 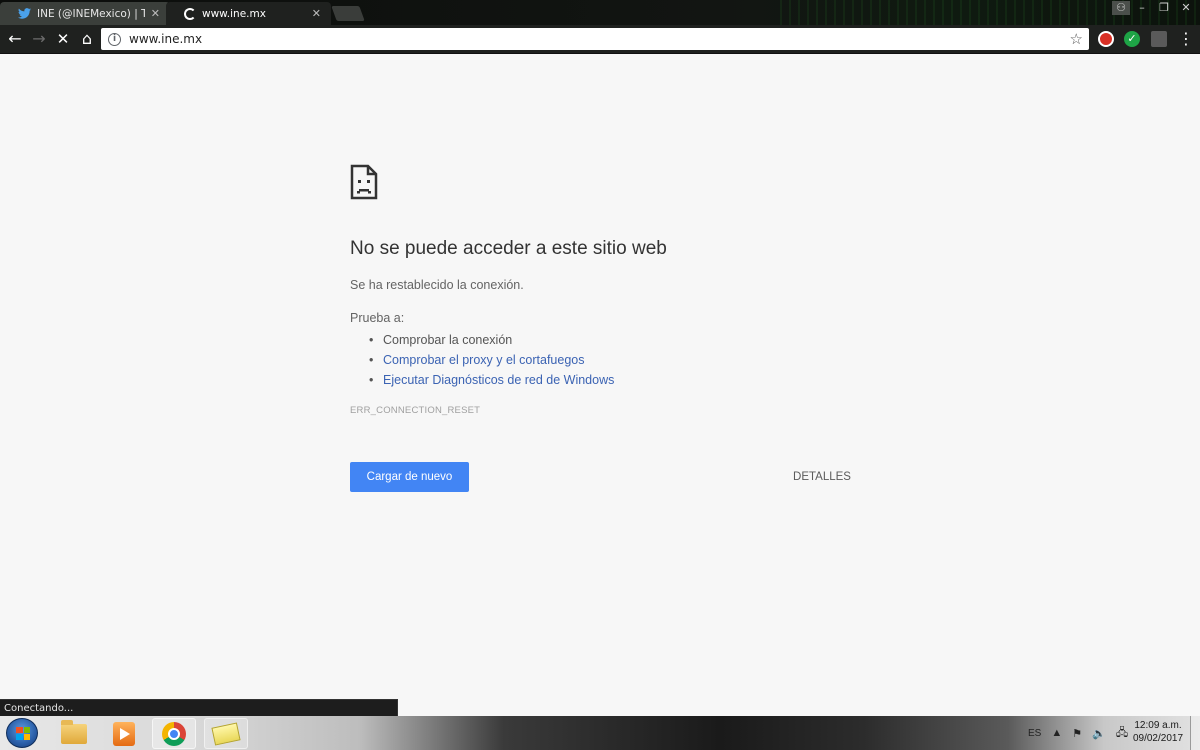 What do you see at coordinates (1158, 725) in the screenshot?
I see `clock-time: 12:09 a.m.` at bounding box center [1158, 725].